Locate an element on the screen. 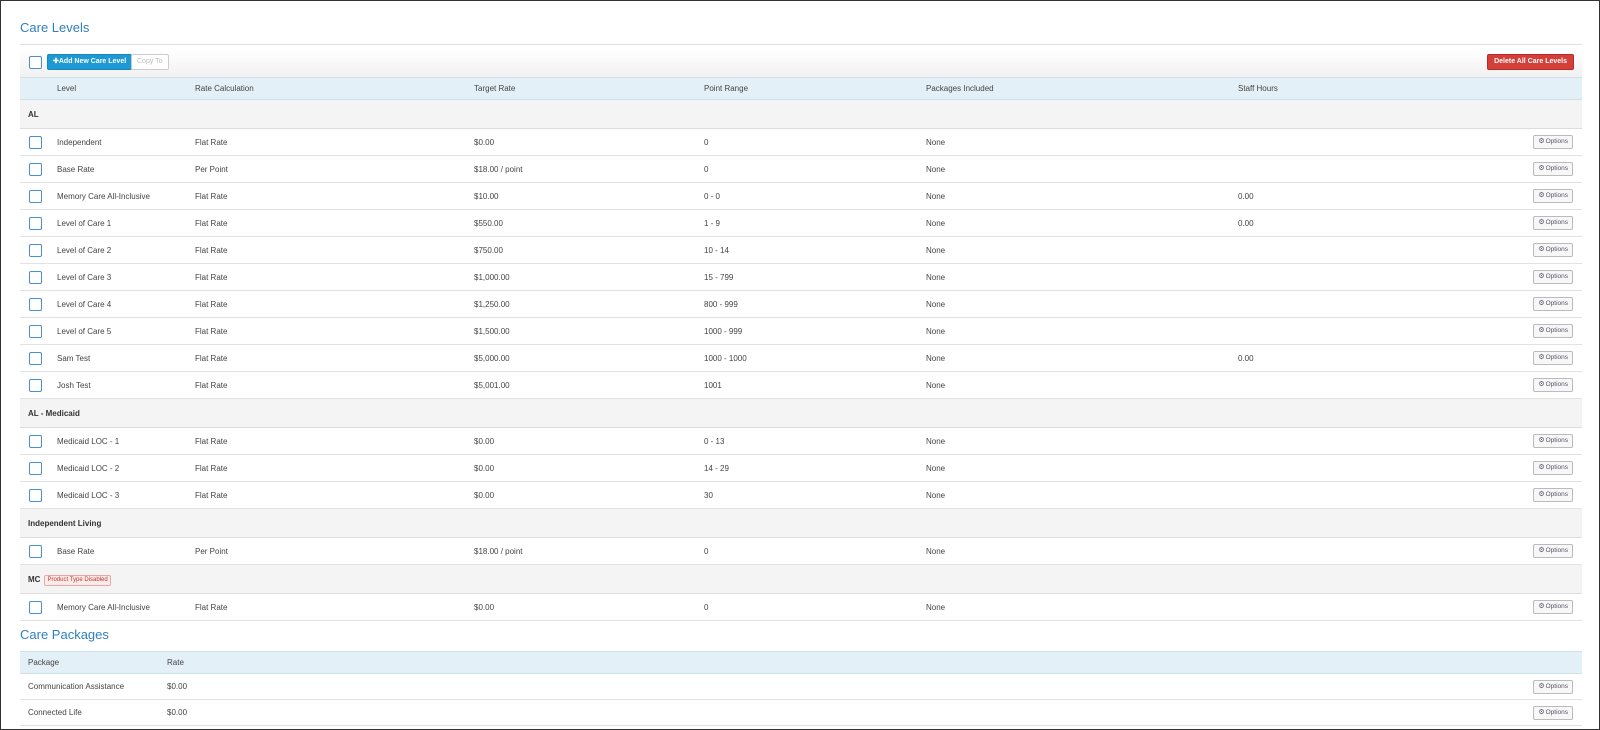 This screenshot has height=730, width=1600. rate-calculation: Per Point is located at coordinates (211, 169).